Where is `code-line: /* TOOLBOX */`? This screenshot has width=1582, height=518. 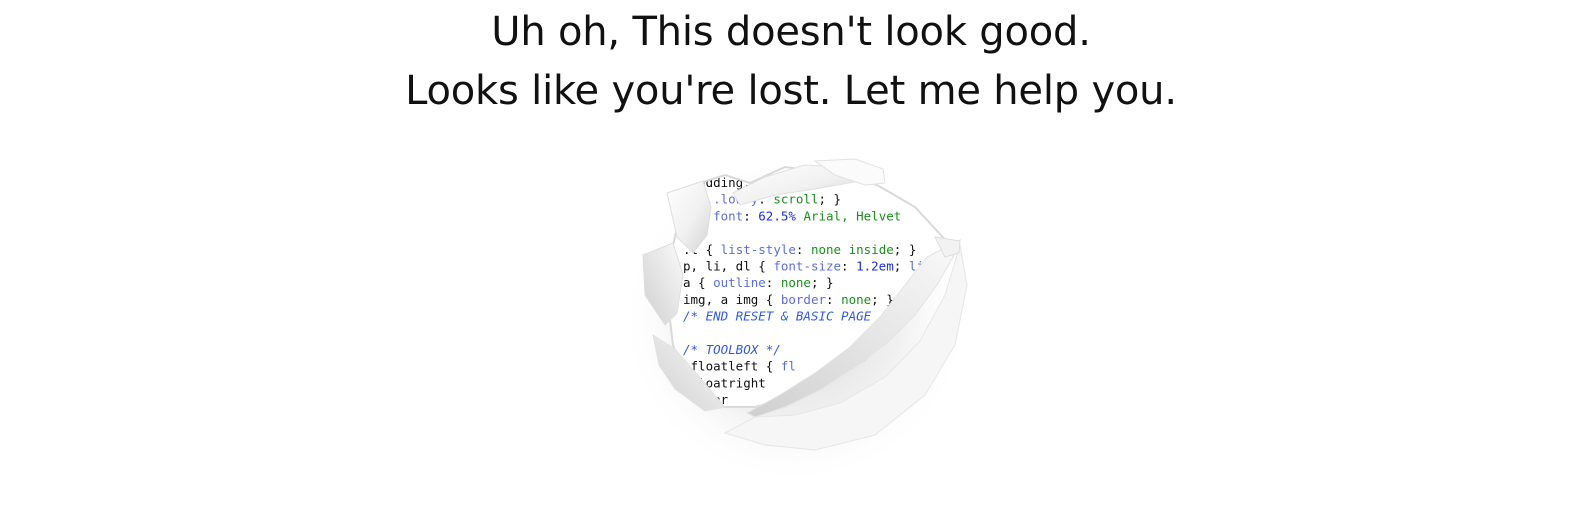
code-line: /* TOOLBOX */ is located at coordinates (732, 349).